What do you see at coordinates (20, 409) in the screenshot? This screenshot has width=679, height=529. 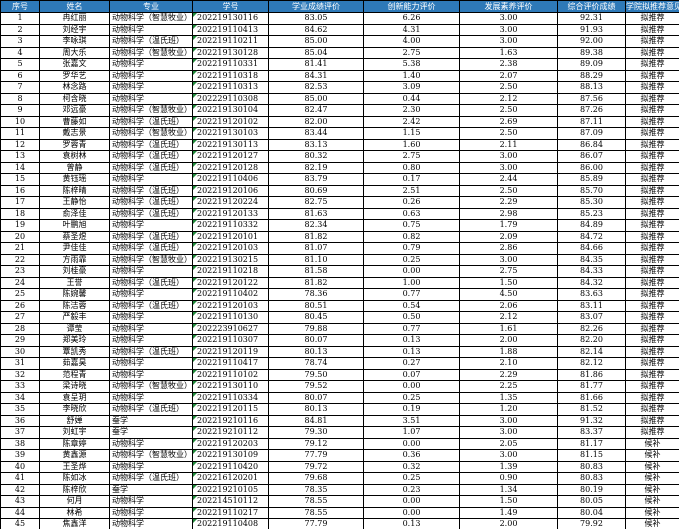 I see `cell-row-index: 35` at bounding box center [20, 409].